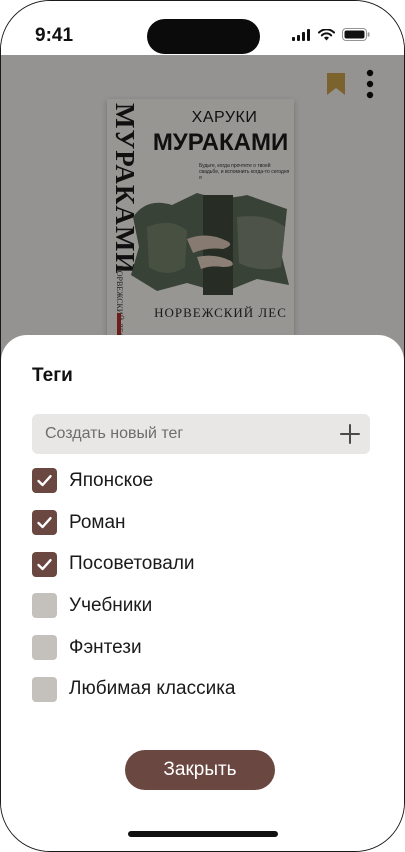  I want to click on tag-label: Роман, so click(97, 522).